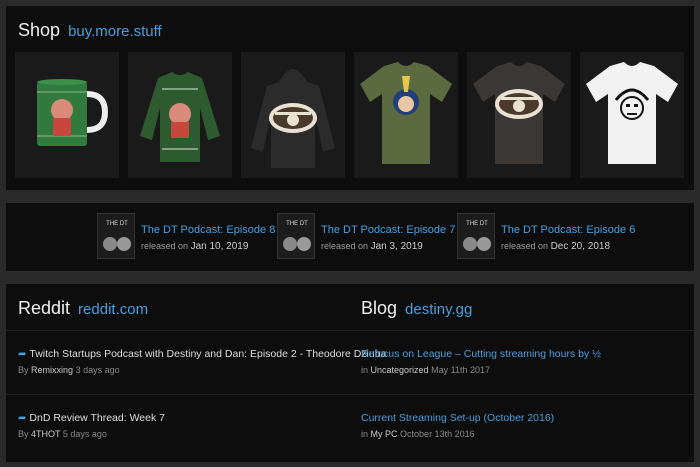 This screenshot has height=467, width=700. Describe the element at coordinates (39, 30) in the screenshot. I see `shop-title: Shop` at that location.